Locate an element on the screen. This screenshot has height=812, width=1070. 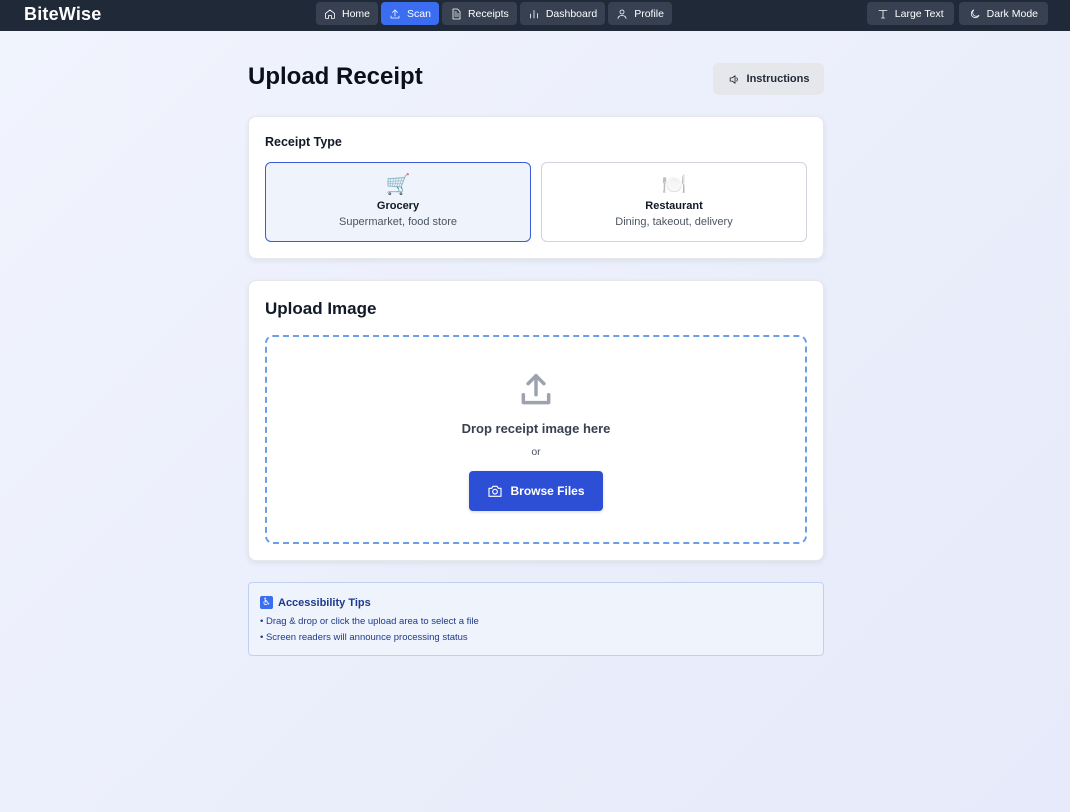
nav-dashboard: Dashboard is located at coordinates (562, 13).